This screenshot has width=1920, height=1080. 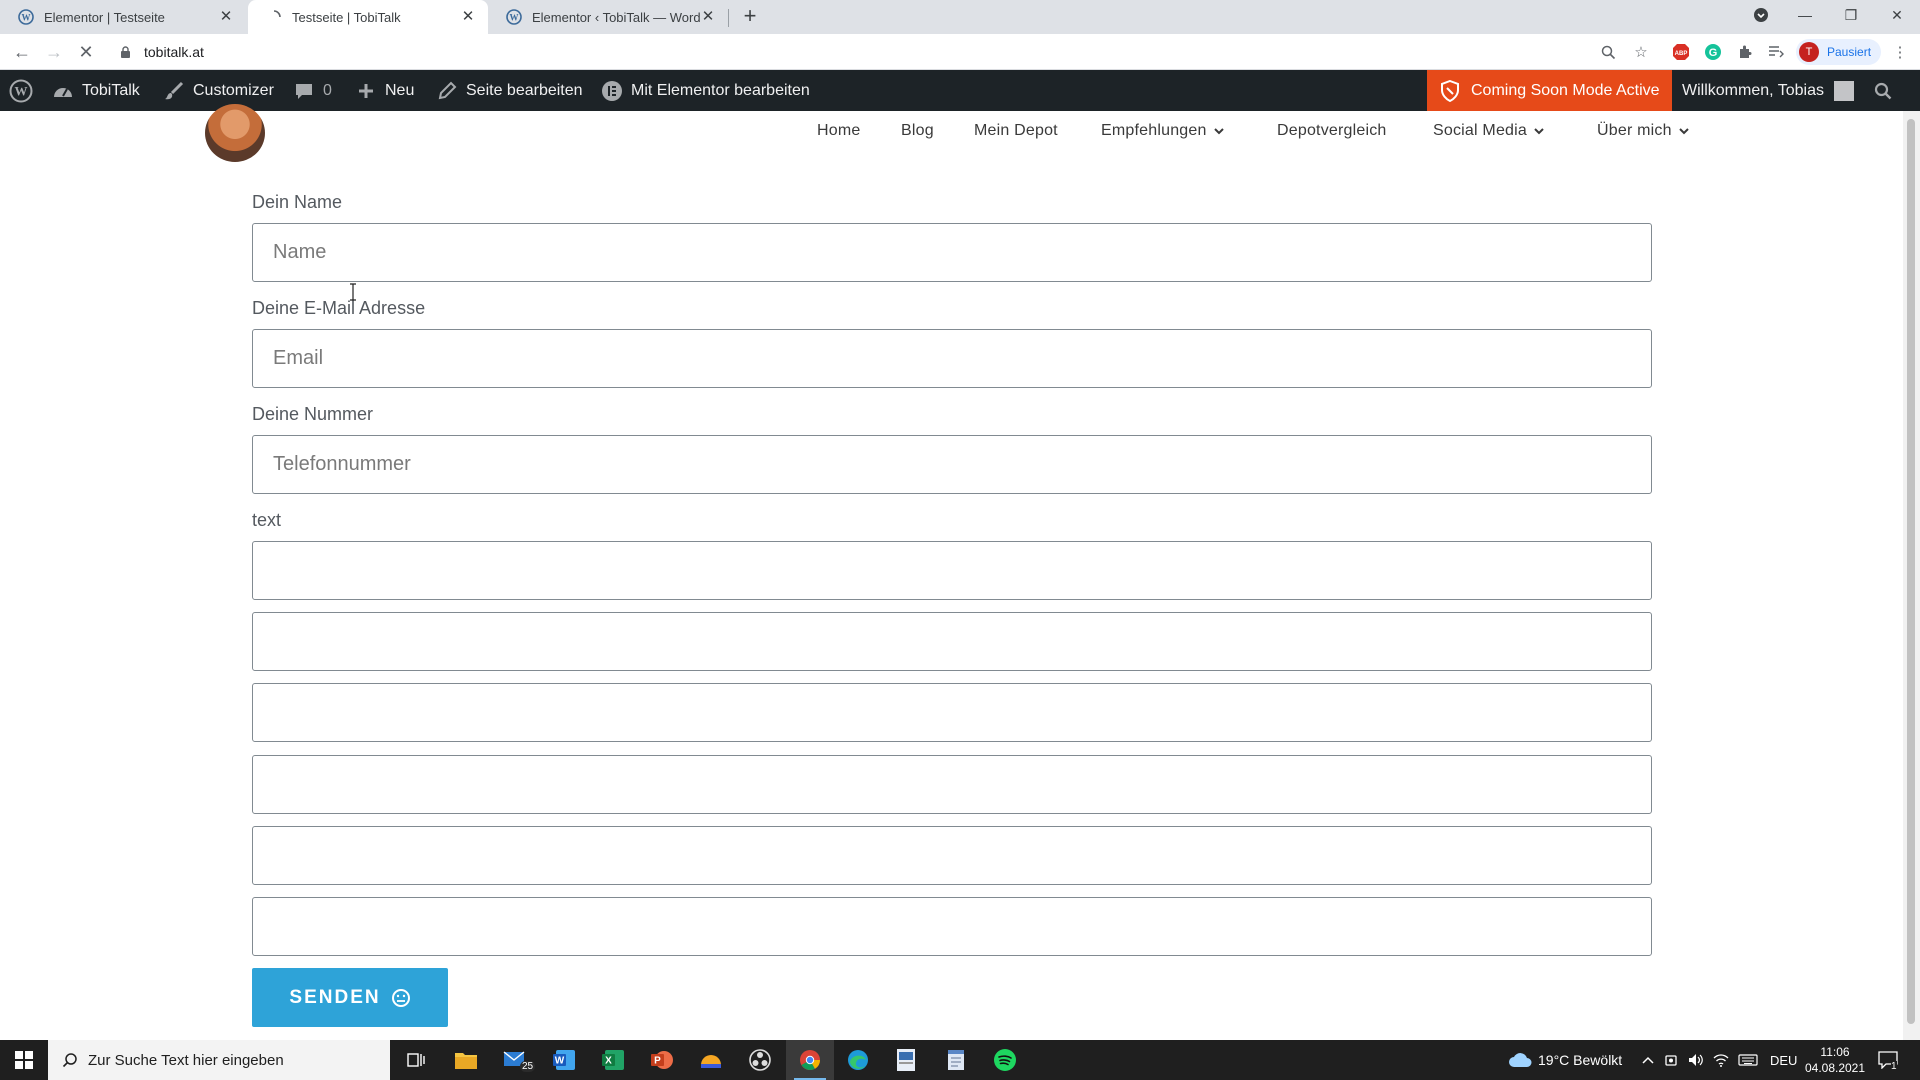 What do you see at coordinates (1887, 90) in the screenshot?
I see `adminbar-search` at bounding box center [1887, 90].